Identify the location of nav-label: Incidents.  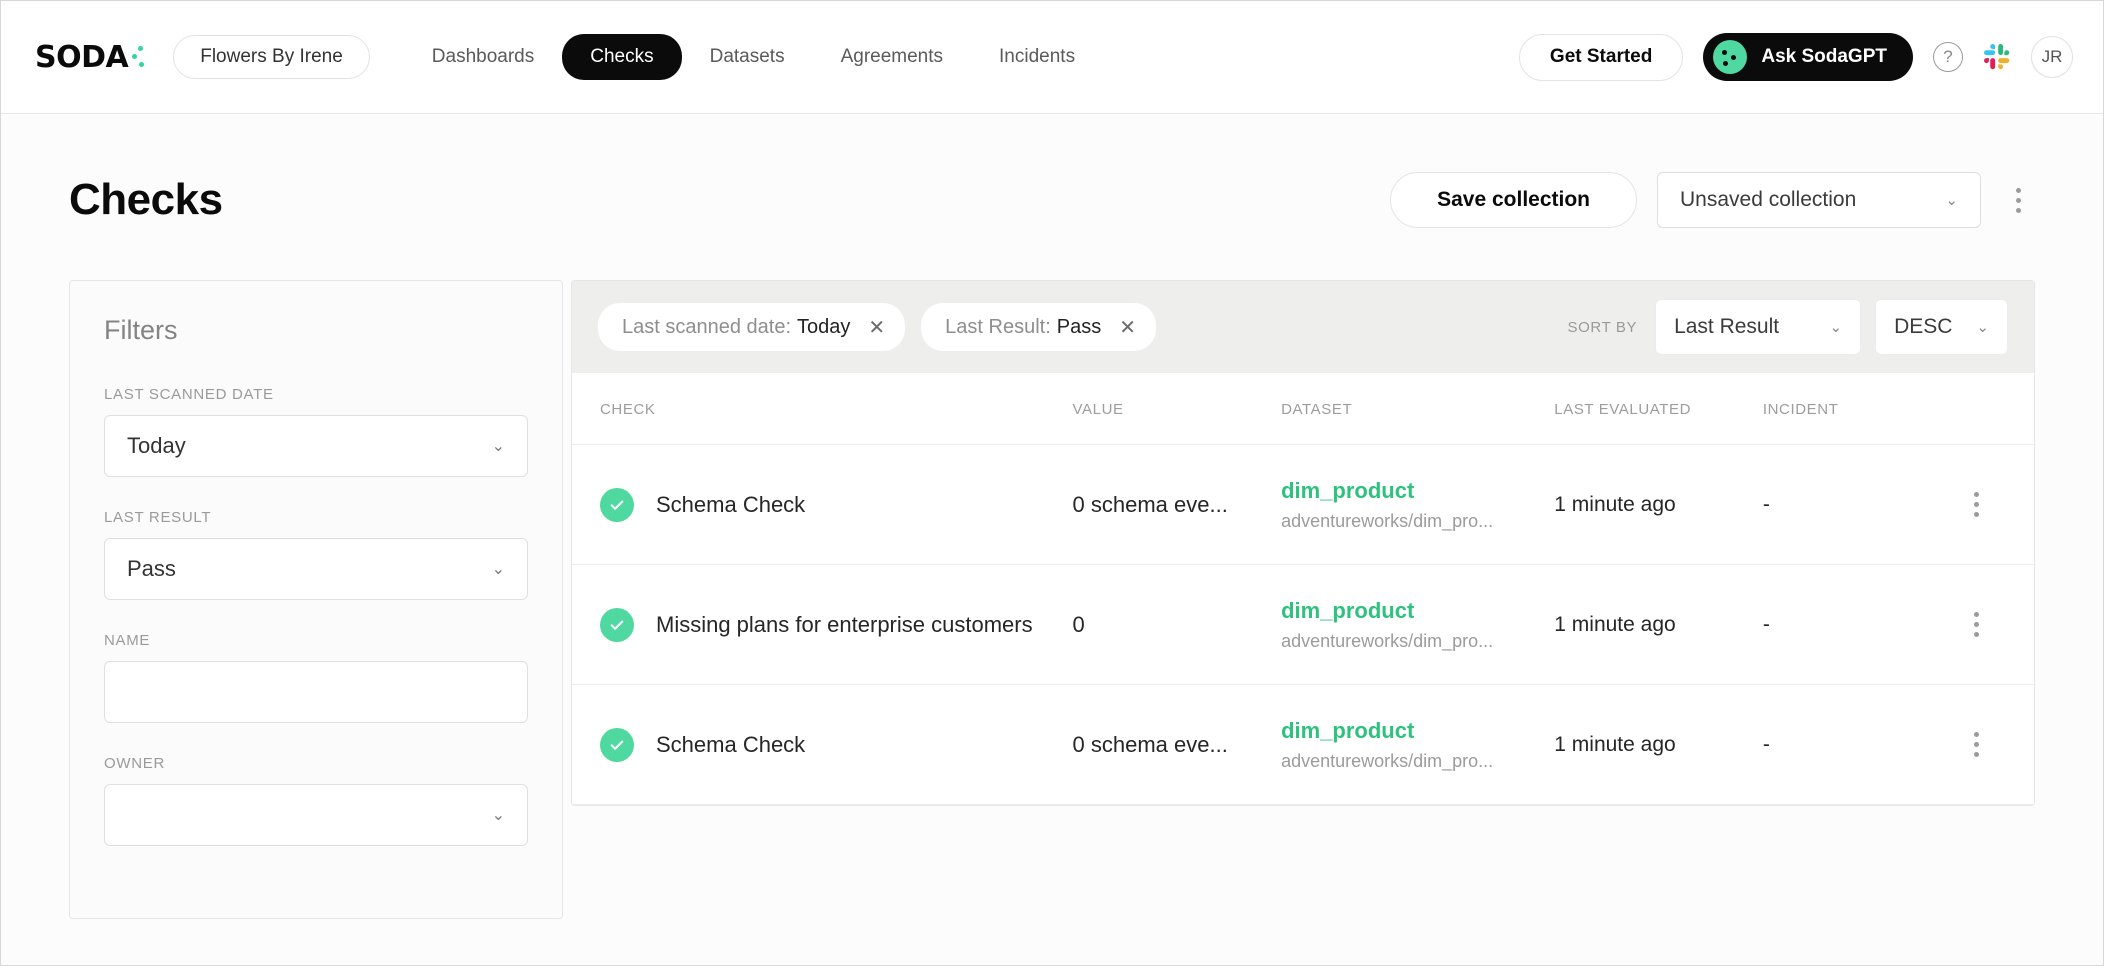
(1037, 56).